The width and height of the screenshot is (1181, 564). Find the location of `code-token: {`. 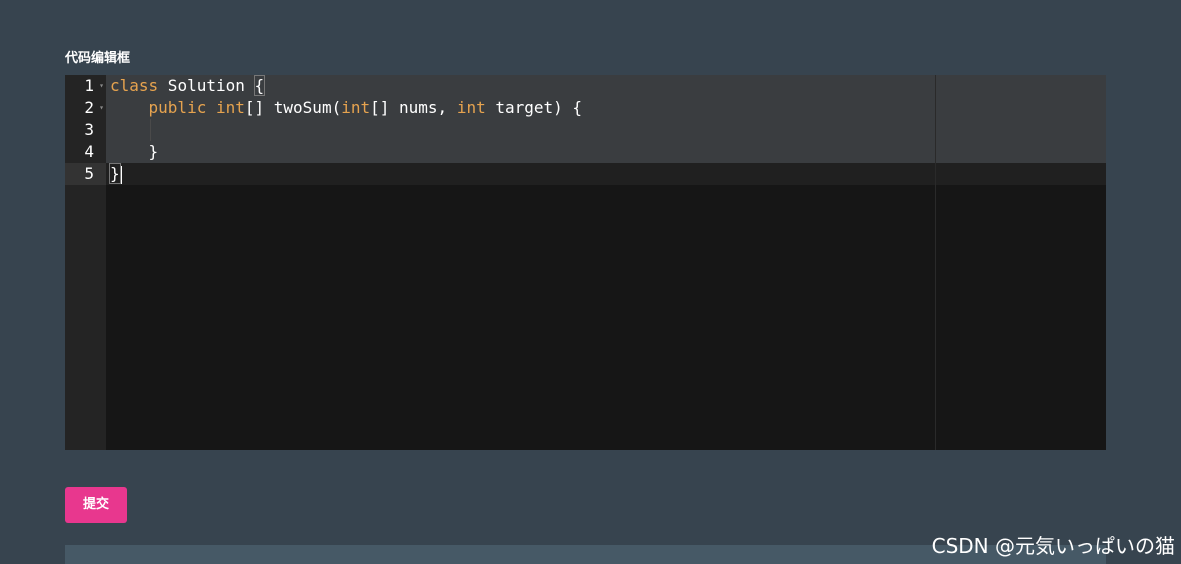

code-token: { is located at coordinates (259, 85).